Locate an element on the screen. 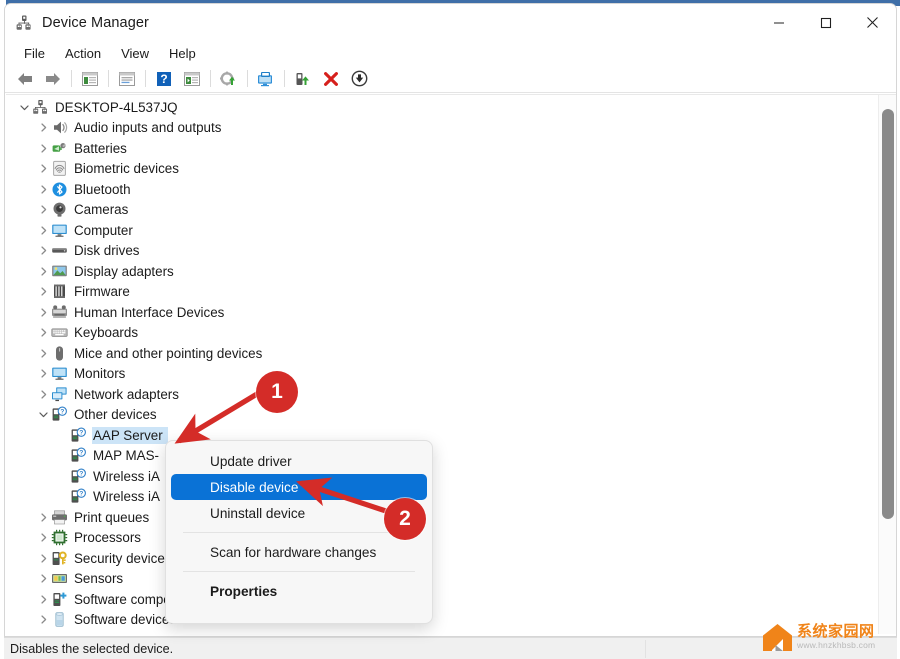 The width and height of the screenshot is (900, 659). ctx-properties: Properties is located at coordinates (299, 591).